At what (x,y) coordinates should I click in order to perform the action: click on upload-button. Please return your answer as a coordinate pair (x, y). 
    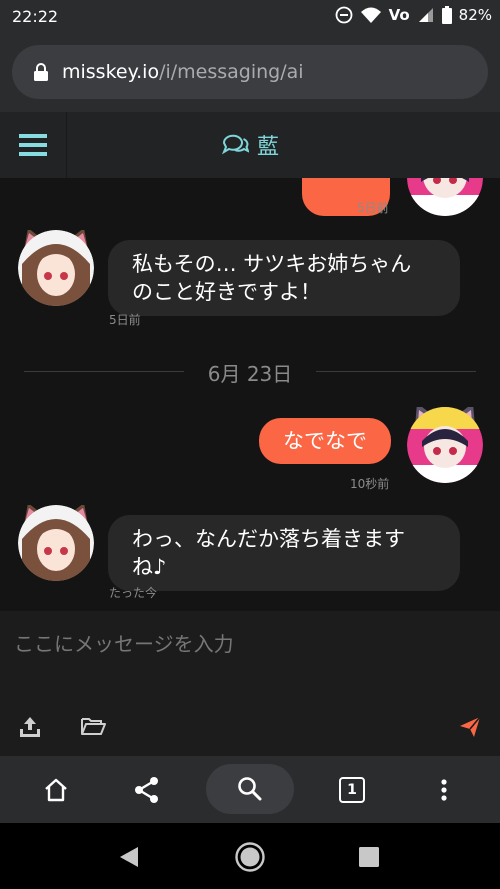
    Looking at the image, I should click on (30, 729).